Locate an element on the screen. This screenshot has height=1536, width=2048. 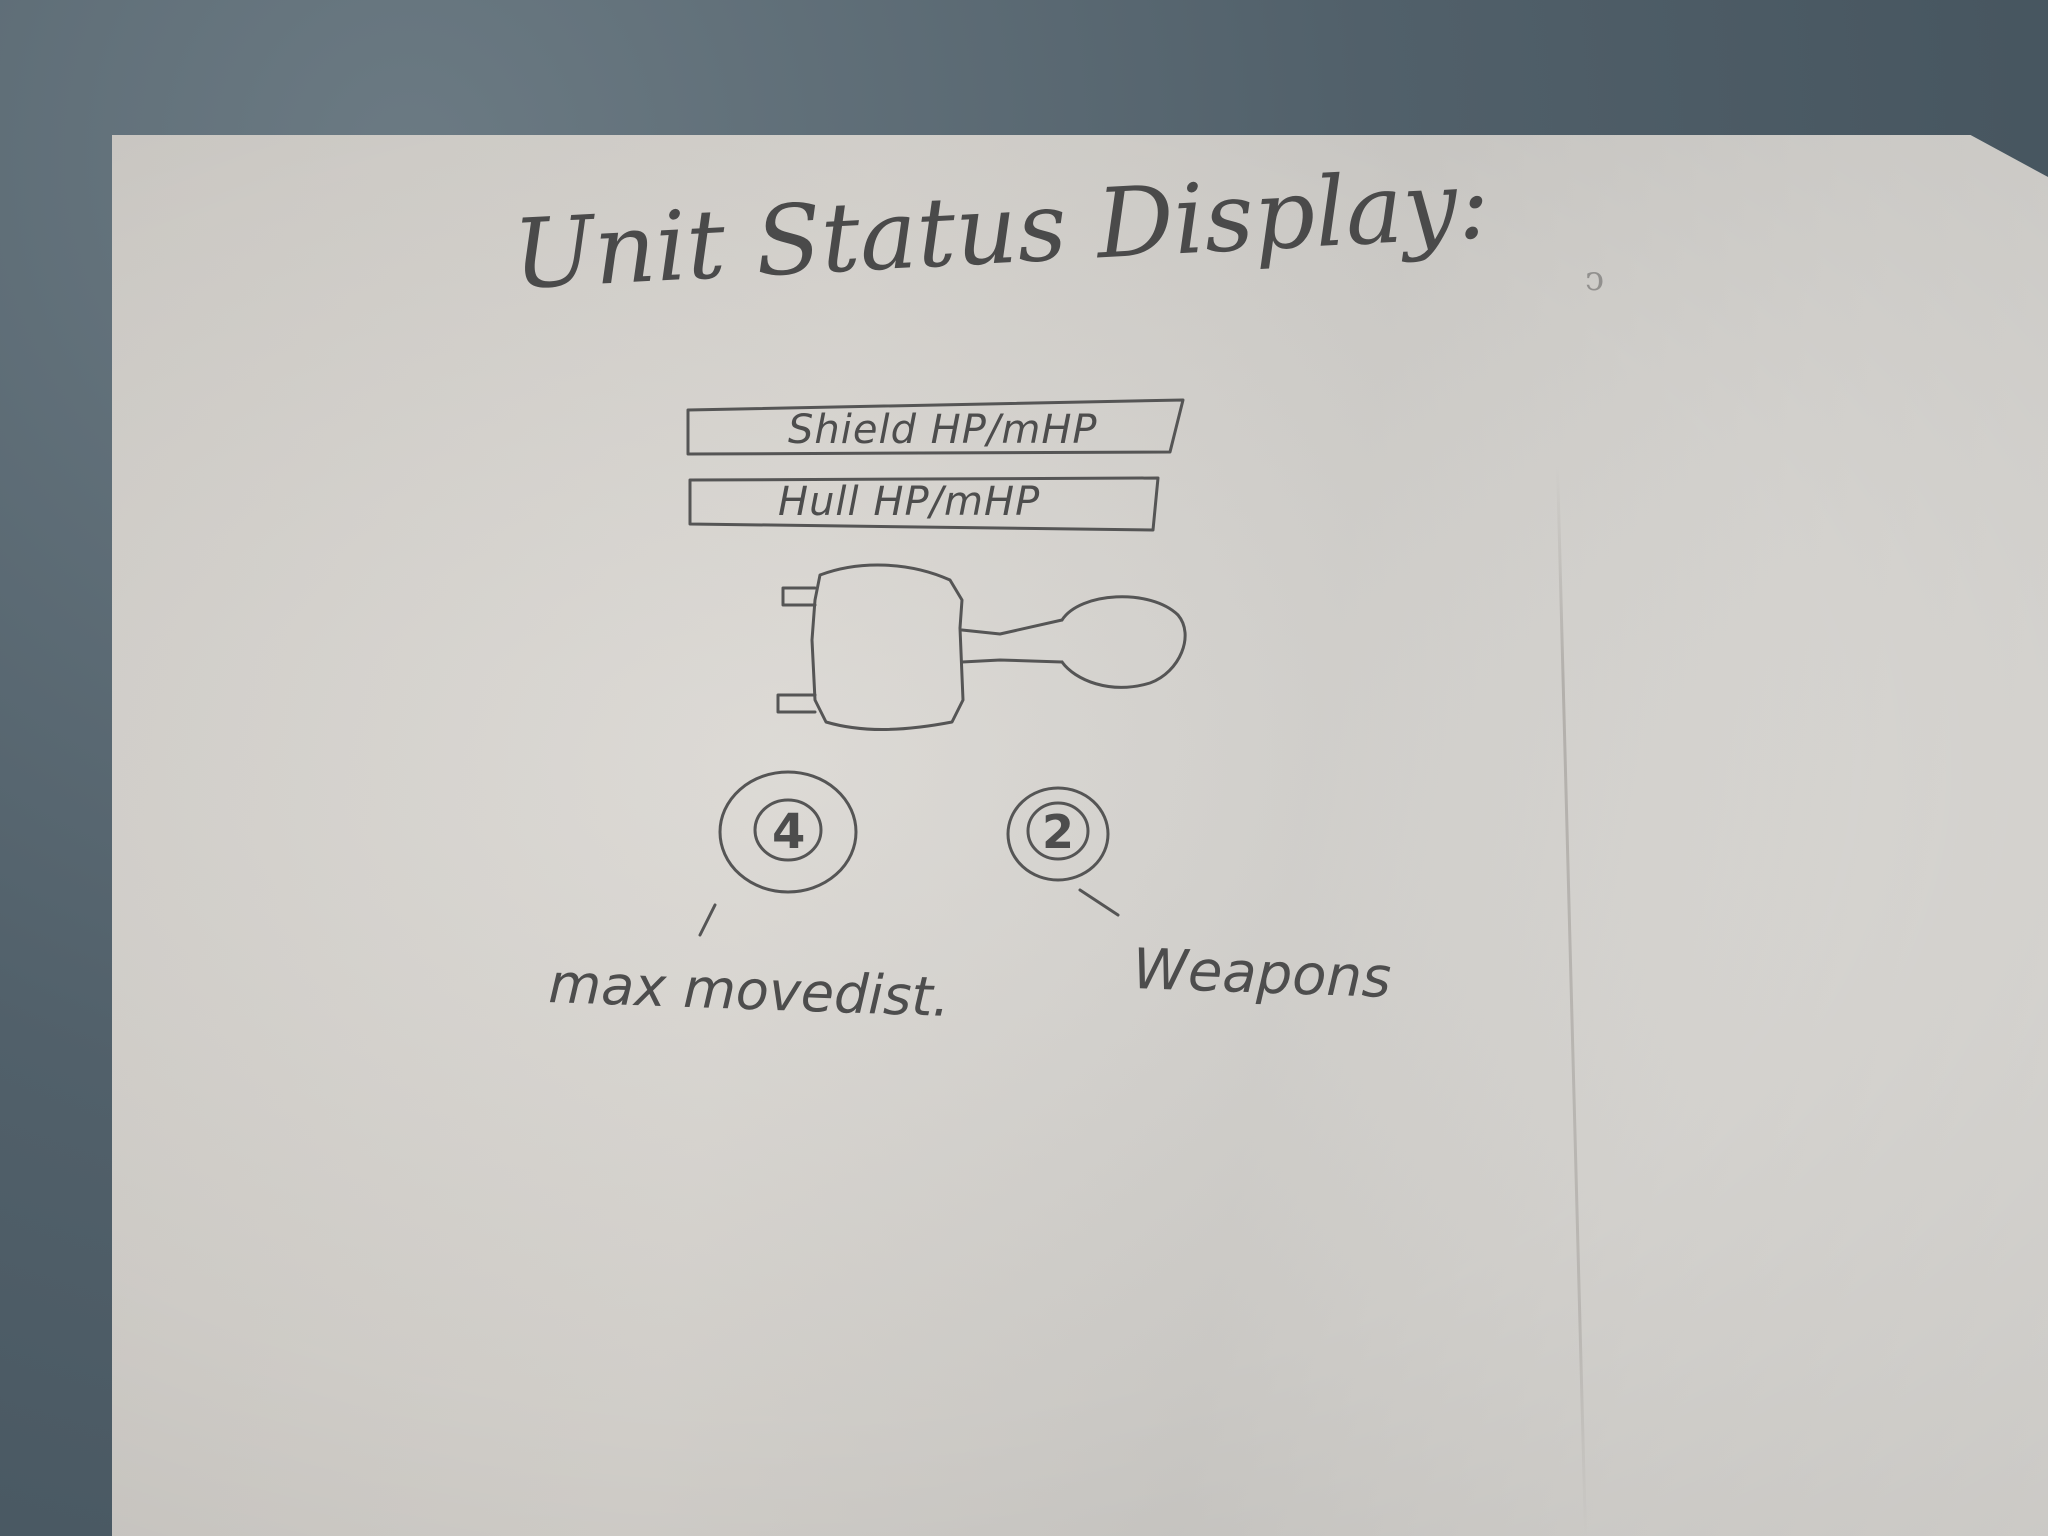
sketch-title: Unit Status Display: is located at coordinates (1001, 229).